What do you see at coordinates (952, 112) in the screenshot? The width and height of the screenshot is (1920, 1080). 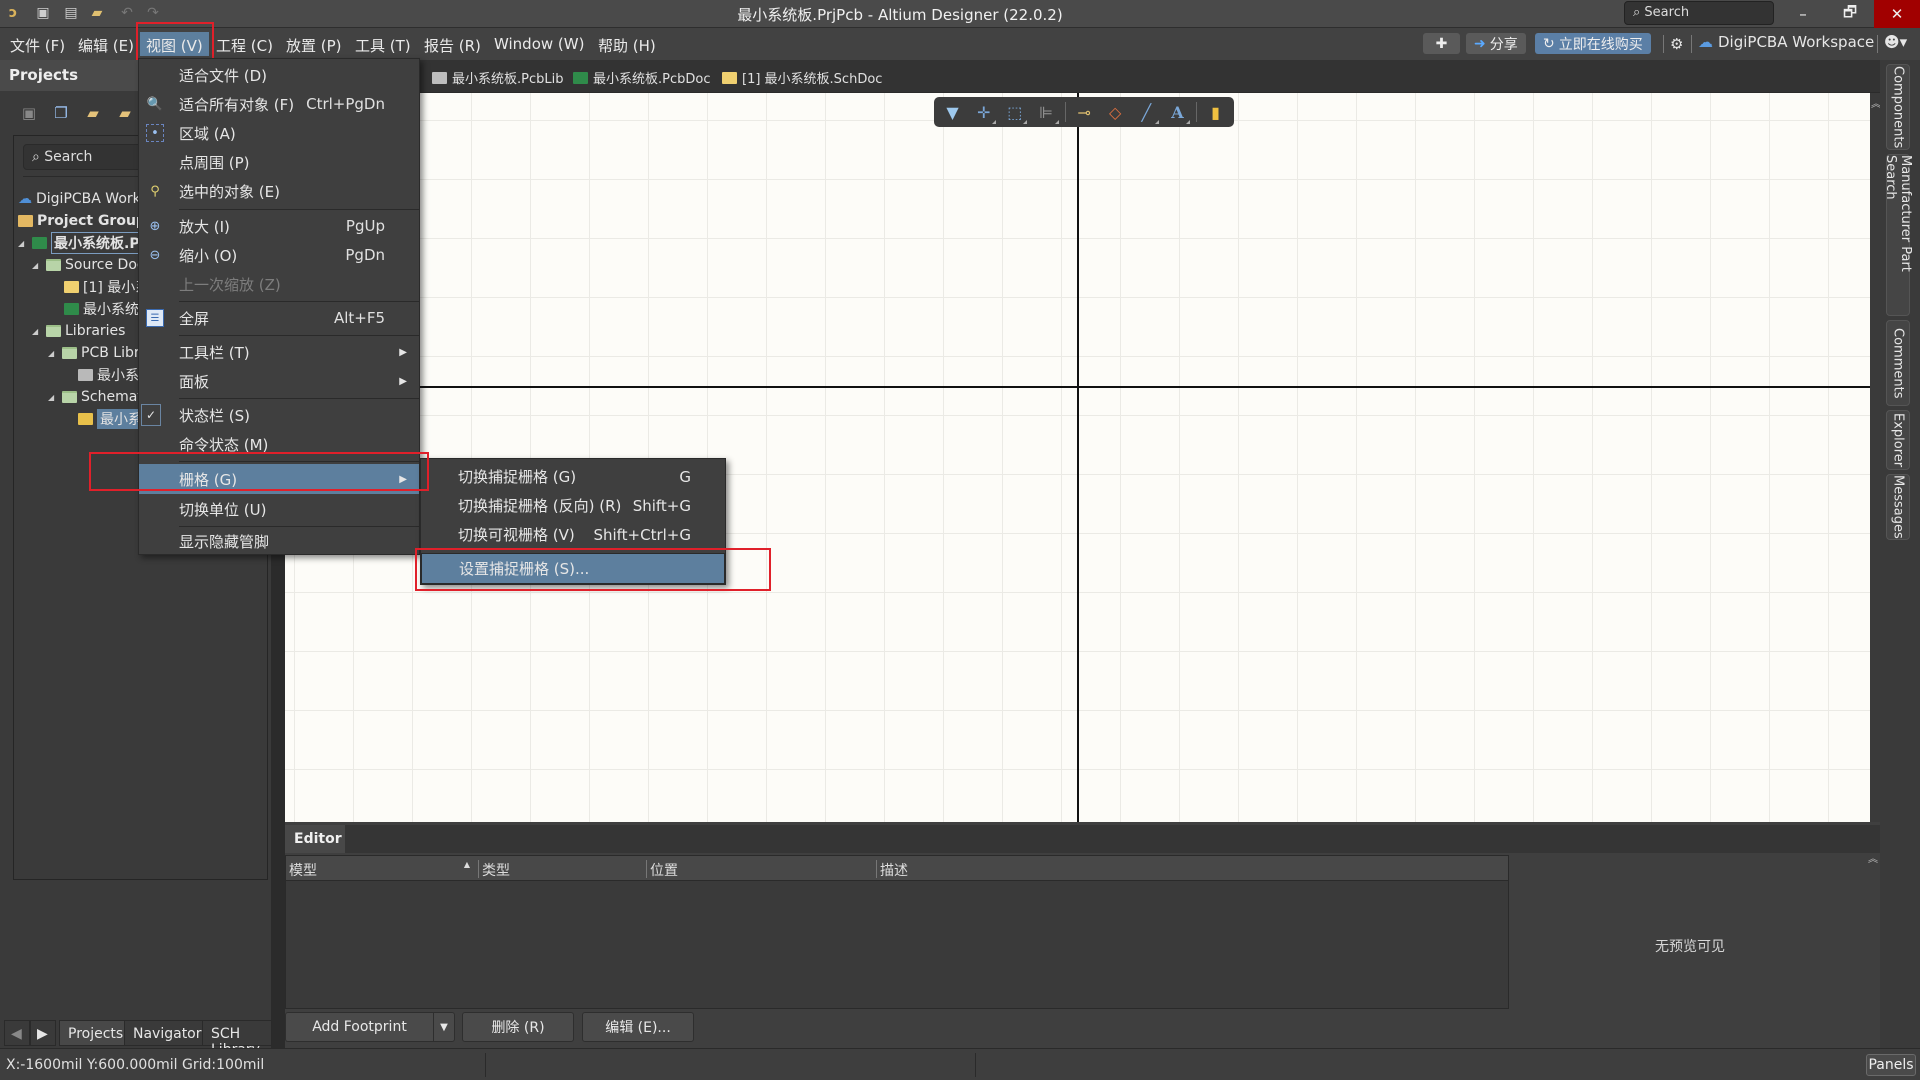 I see `filter-icon: ▼` at bounding box center [952, 112].